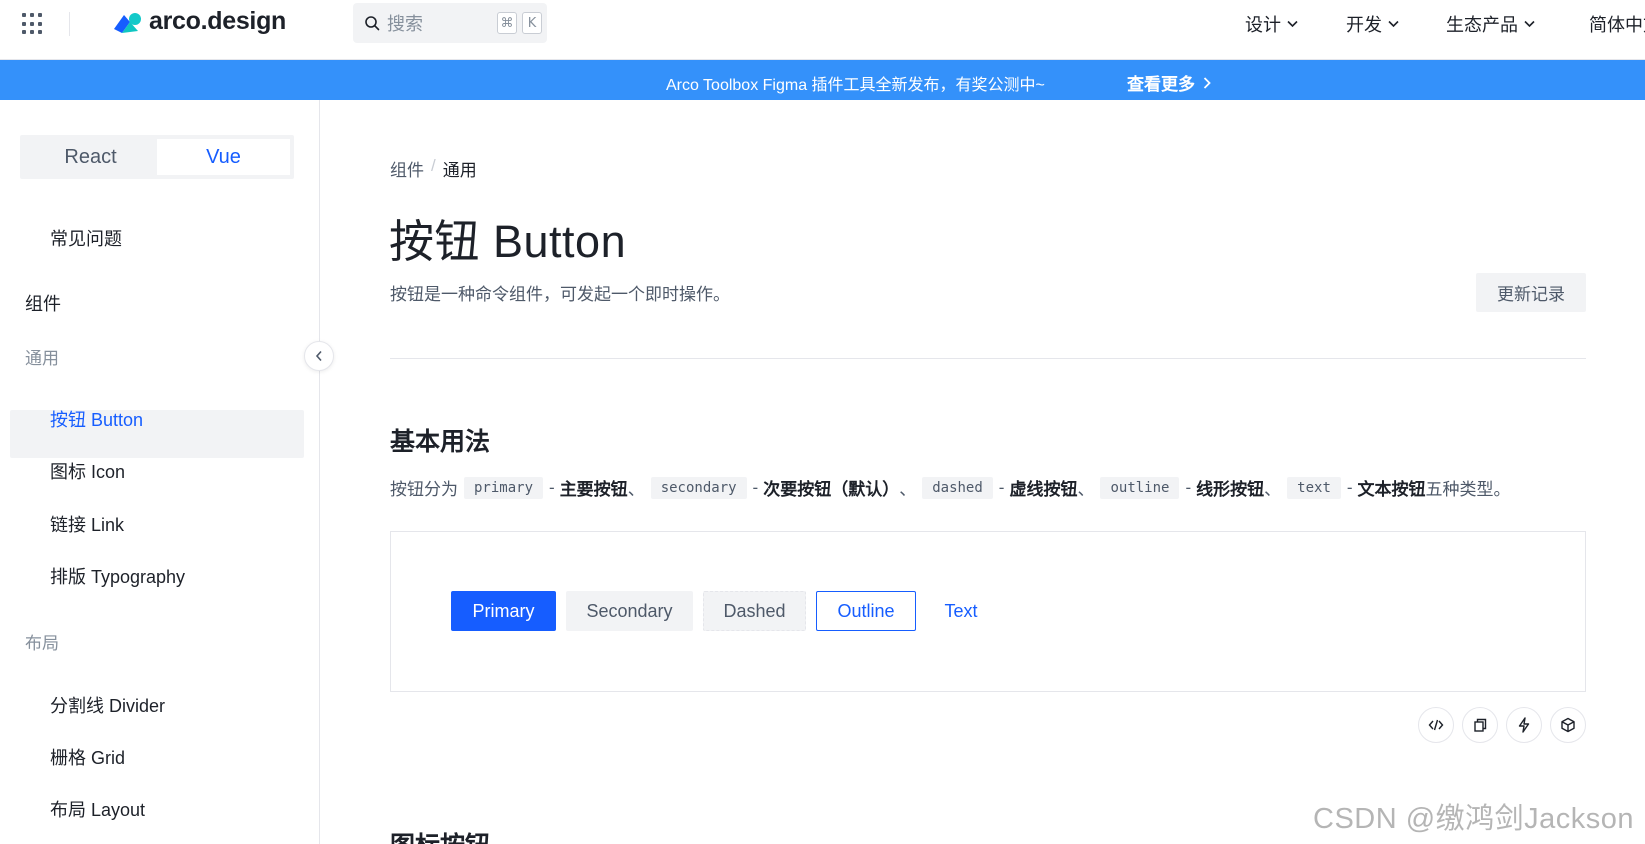 This screenshot has height=844, width=1645. What do you see at coordinates (560, 294) in the screenshot?
I see `page-description: 按钮是一种命令组件，可发起一个即时操作。` at bounding box center [560, 294].